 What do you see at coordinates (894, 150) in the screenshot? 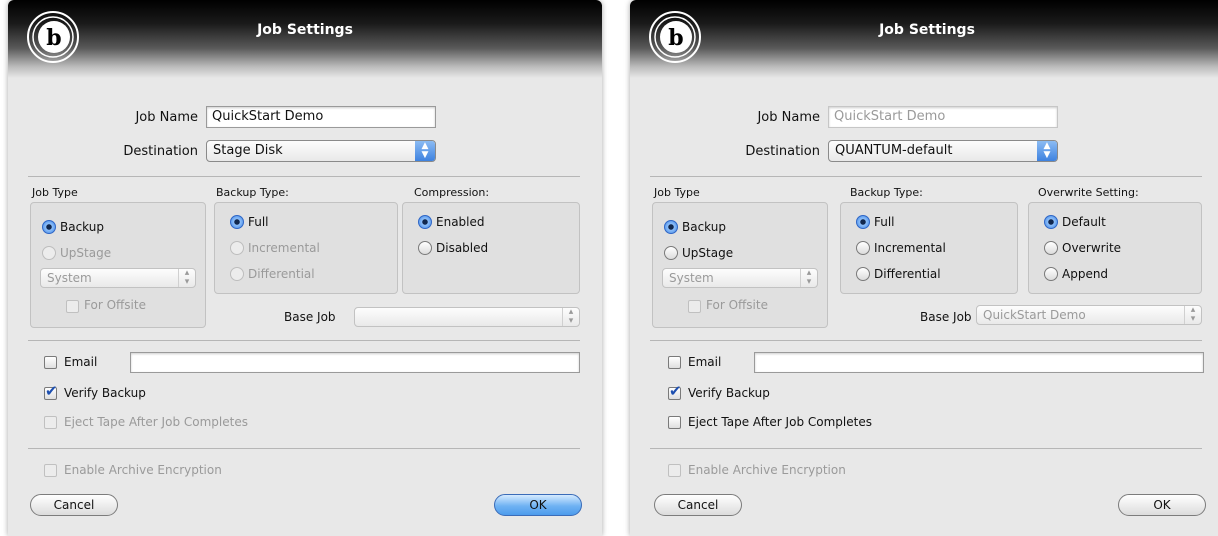
I see `destination-value: QUANTUM-default` at bounding box center [894, 150].